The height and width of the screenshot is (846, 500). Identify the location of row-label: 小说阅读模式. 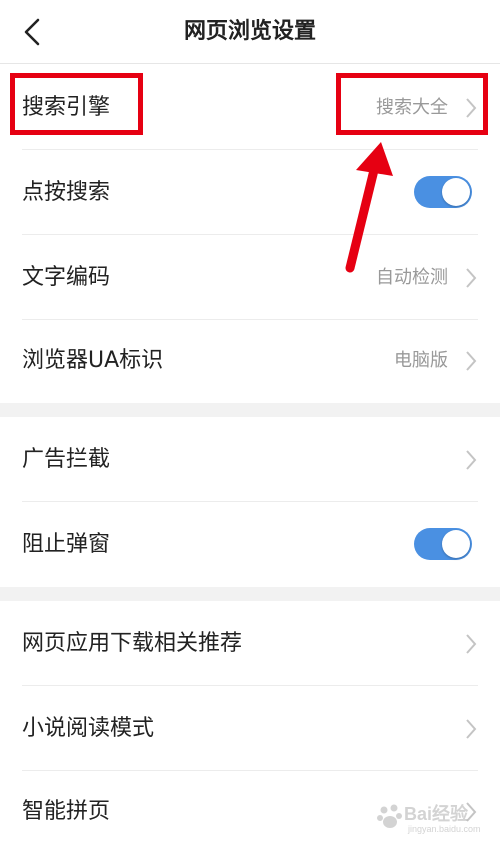
(88, 728).